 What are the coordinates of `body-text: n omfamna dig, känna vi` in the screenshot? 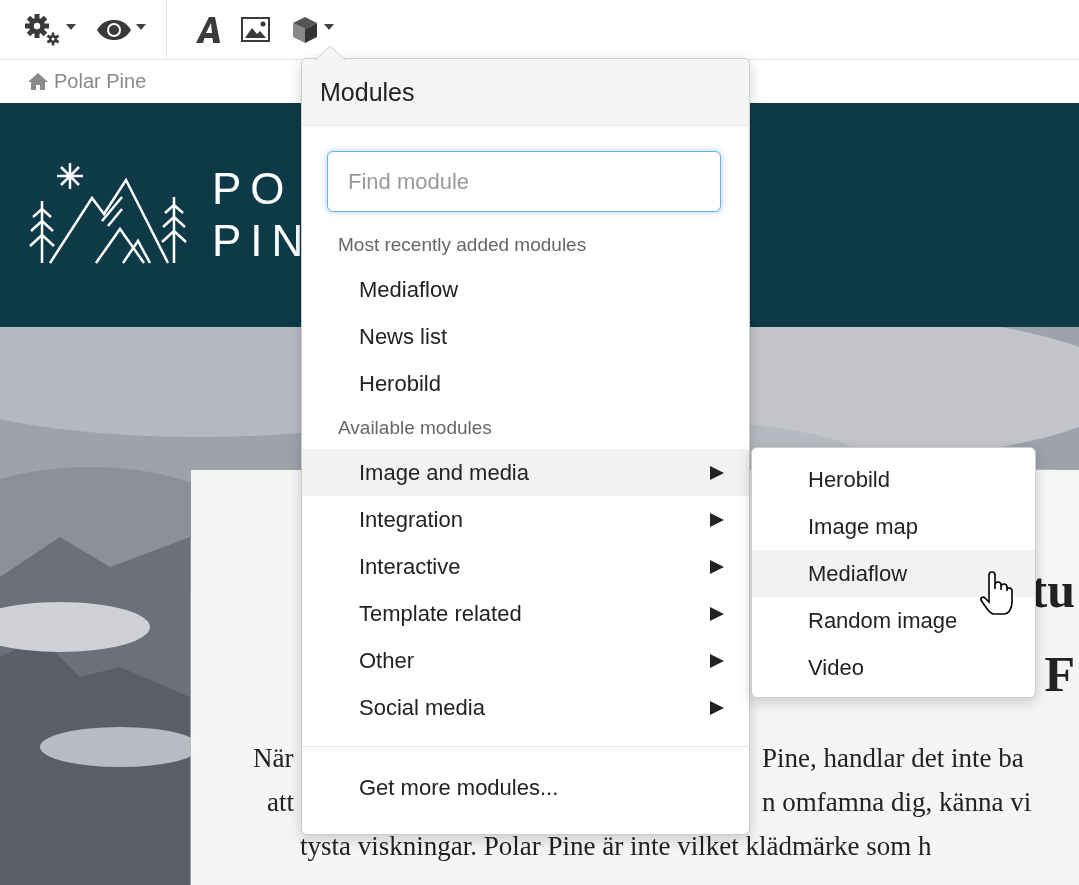 It's located at (897, 802).